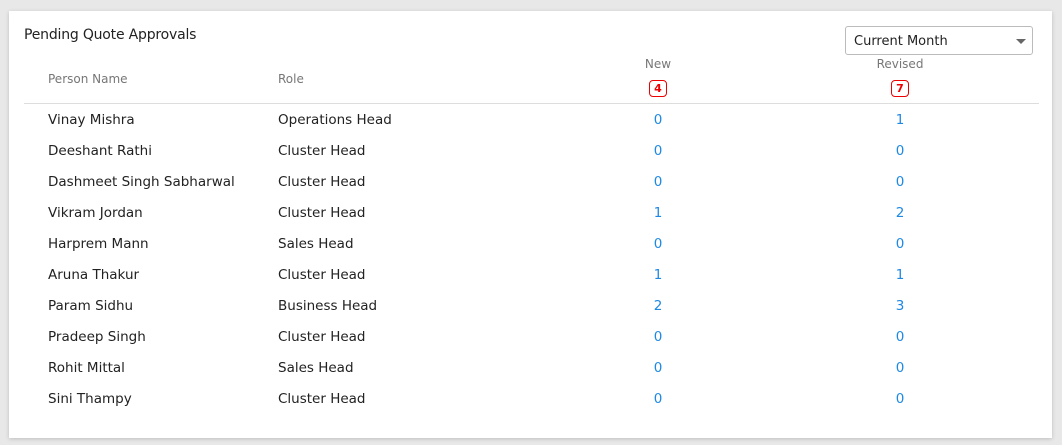 The image size is (1062, 445). What do you see at coordinates (530, 375) in the screenshot?
I see `table-row: Rohit Mittal Sales Head 0 0` at bounding box center [530, 375].